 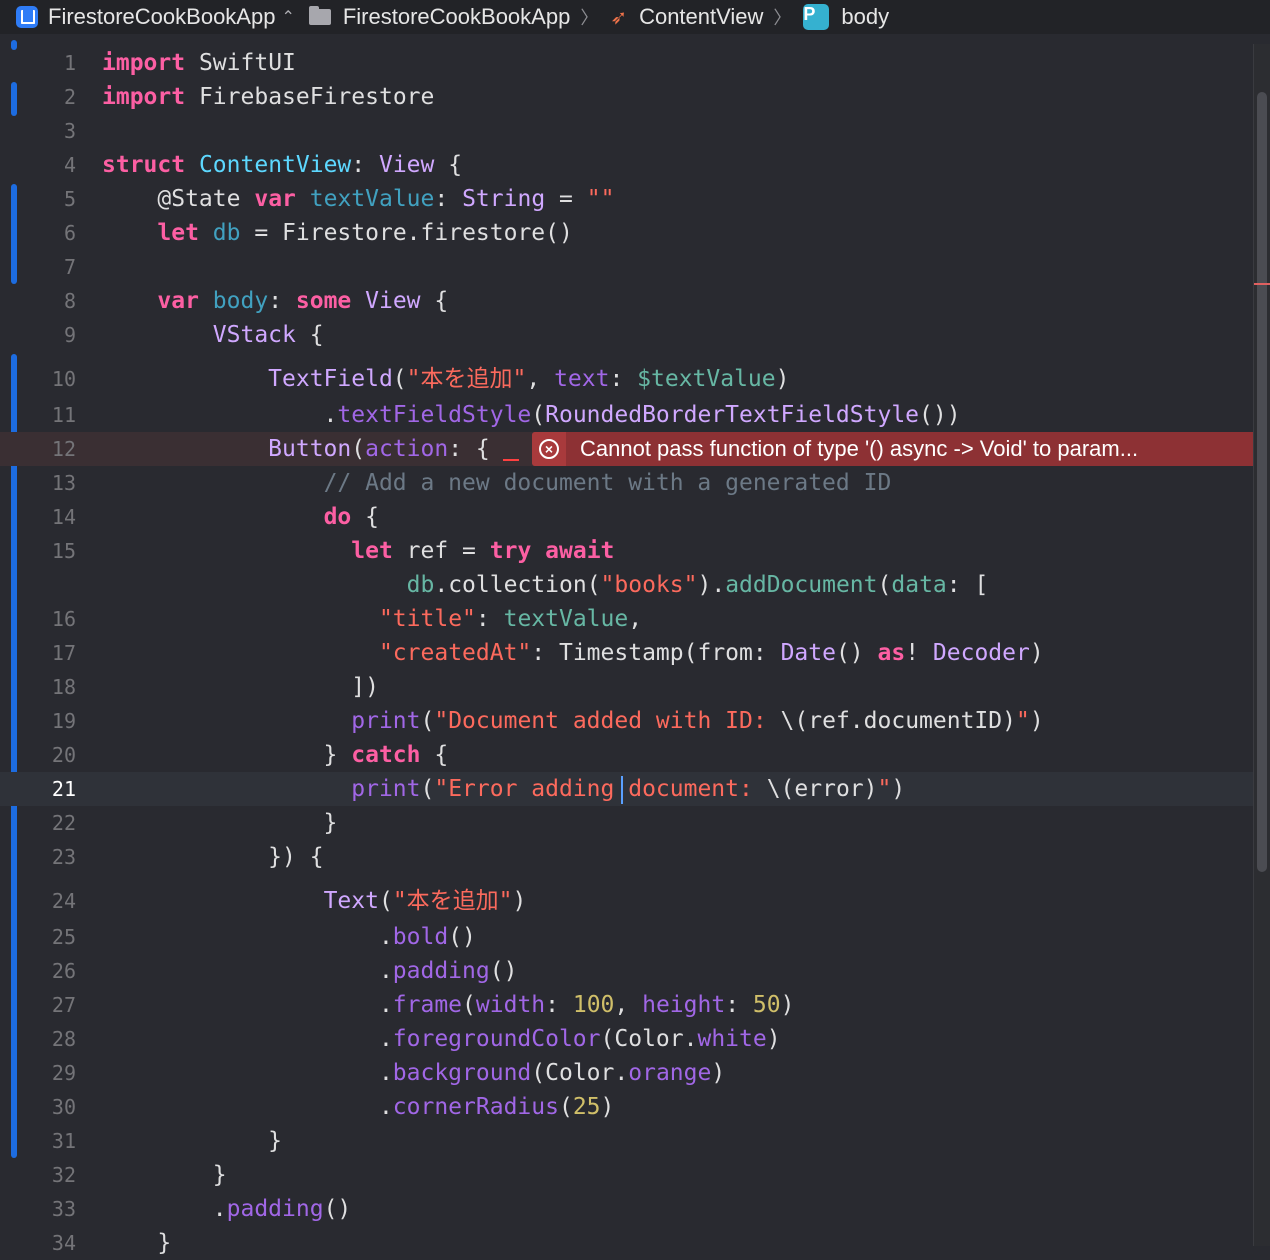 I want to click on code-line: 3, so click(x=627, y=131).